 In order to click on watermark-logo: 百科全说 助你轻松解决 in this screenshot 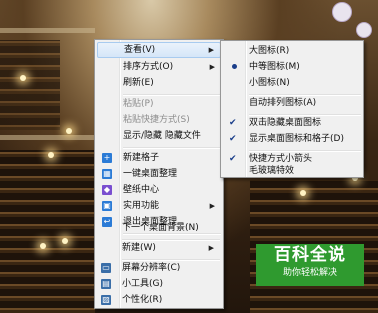, I will do `click(310, 265)`.